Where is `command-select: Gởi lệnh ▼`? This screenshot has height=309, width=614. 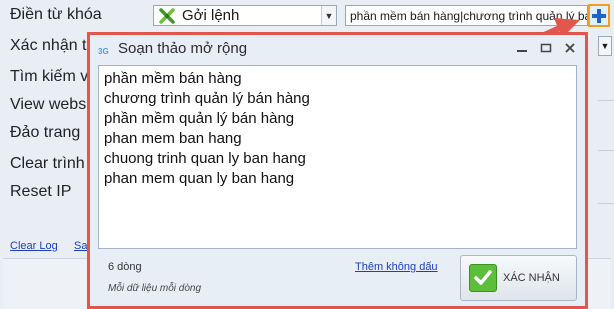
command-select: Gởi lệnh ▼ is located at coordinates (245, 15).